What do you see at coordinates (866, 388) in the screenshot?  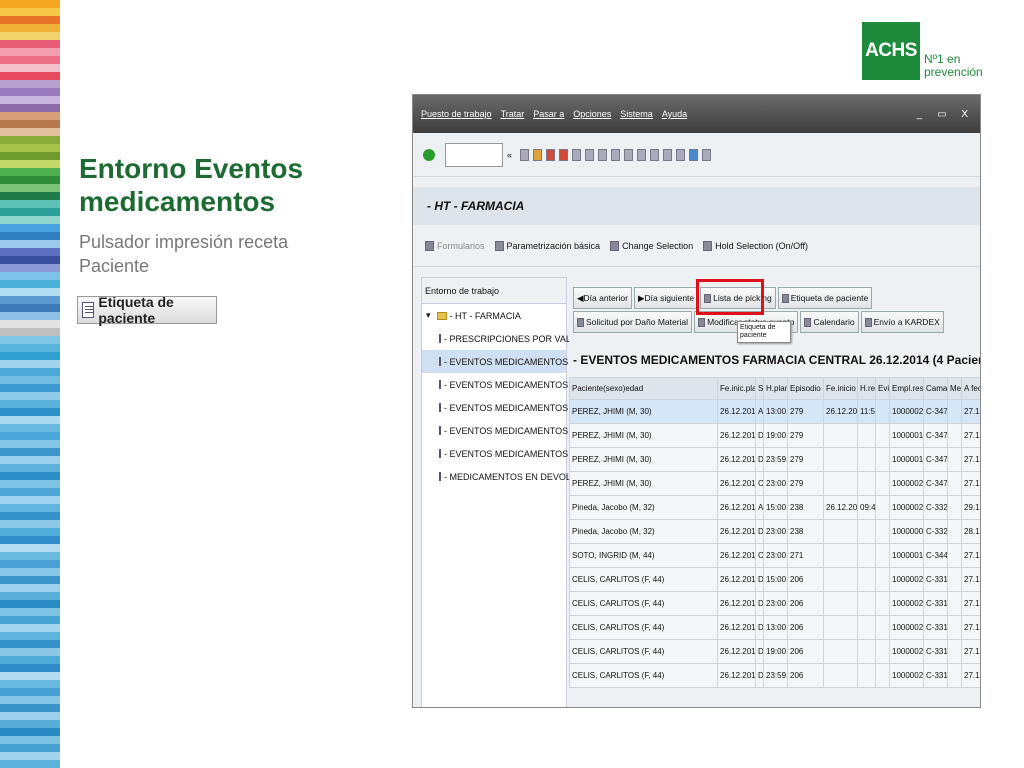 I see `column-header: H.real` at bounding box center [866, 388].